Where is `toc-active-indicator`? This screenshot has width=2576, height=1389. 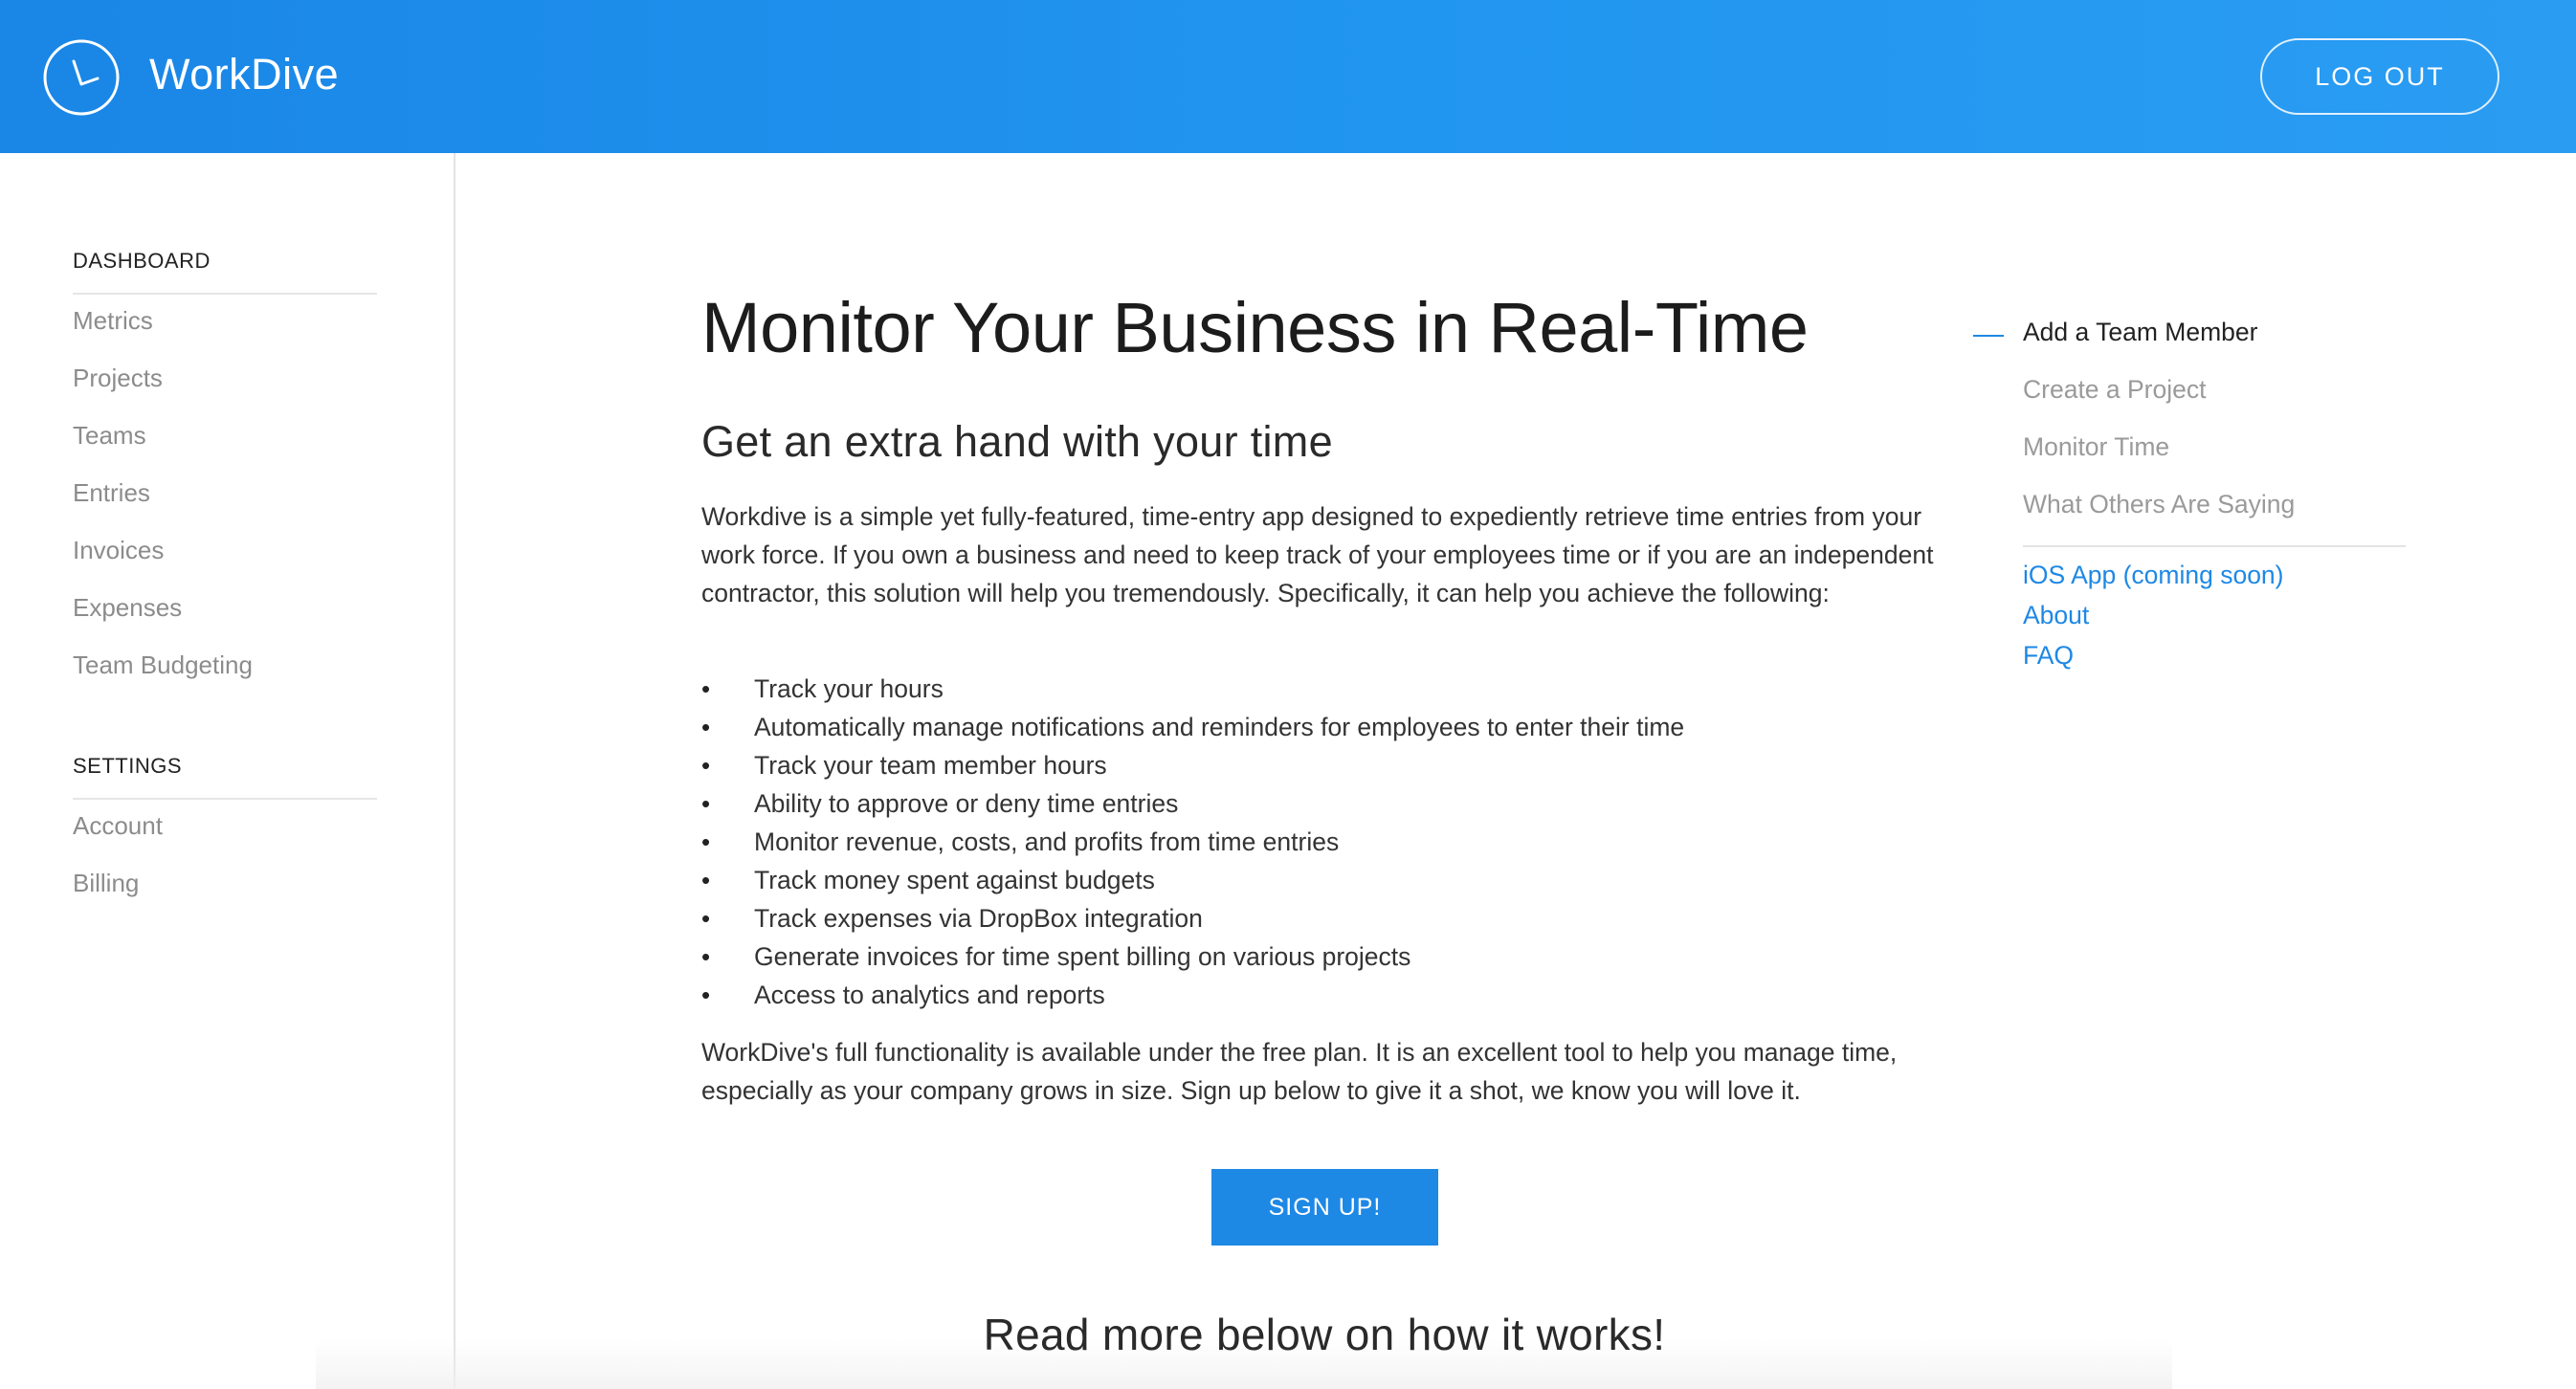 toc-active-indicator is located at coordinates (1988, 336).